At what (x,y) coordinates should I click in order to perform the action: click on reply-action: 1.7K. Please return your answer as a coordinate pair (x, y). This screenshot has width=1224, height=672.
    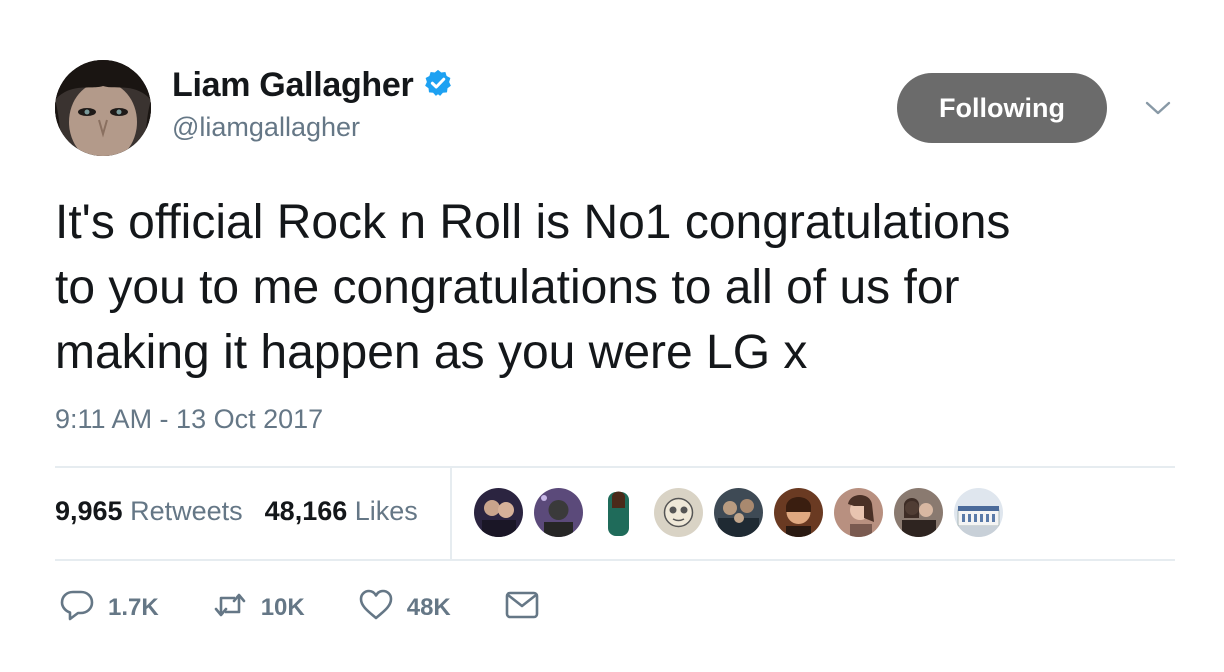
    Looking at the image, I should click on (109, 607).